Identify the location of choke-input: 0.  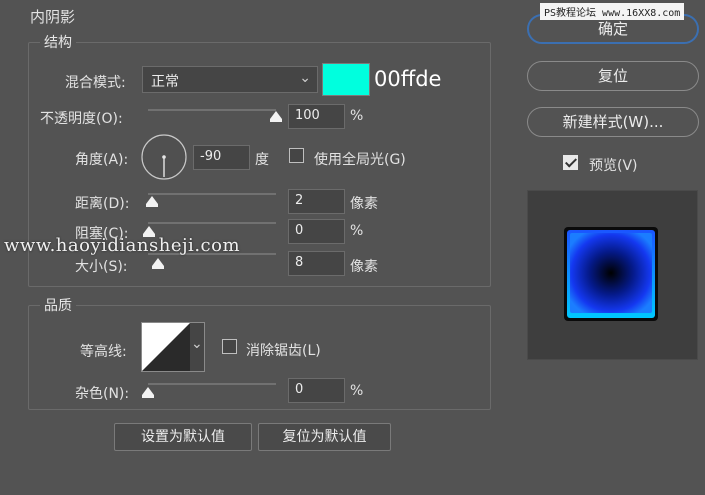
(316, 231).